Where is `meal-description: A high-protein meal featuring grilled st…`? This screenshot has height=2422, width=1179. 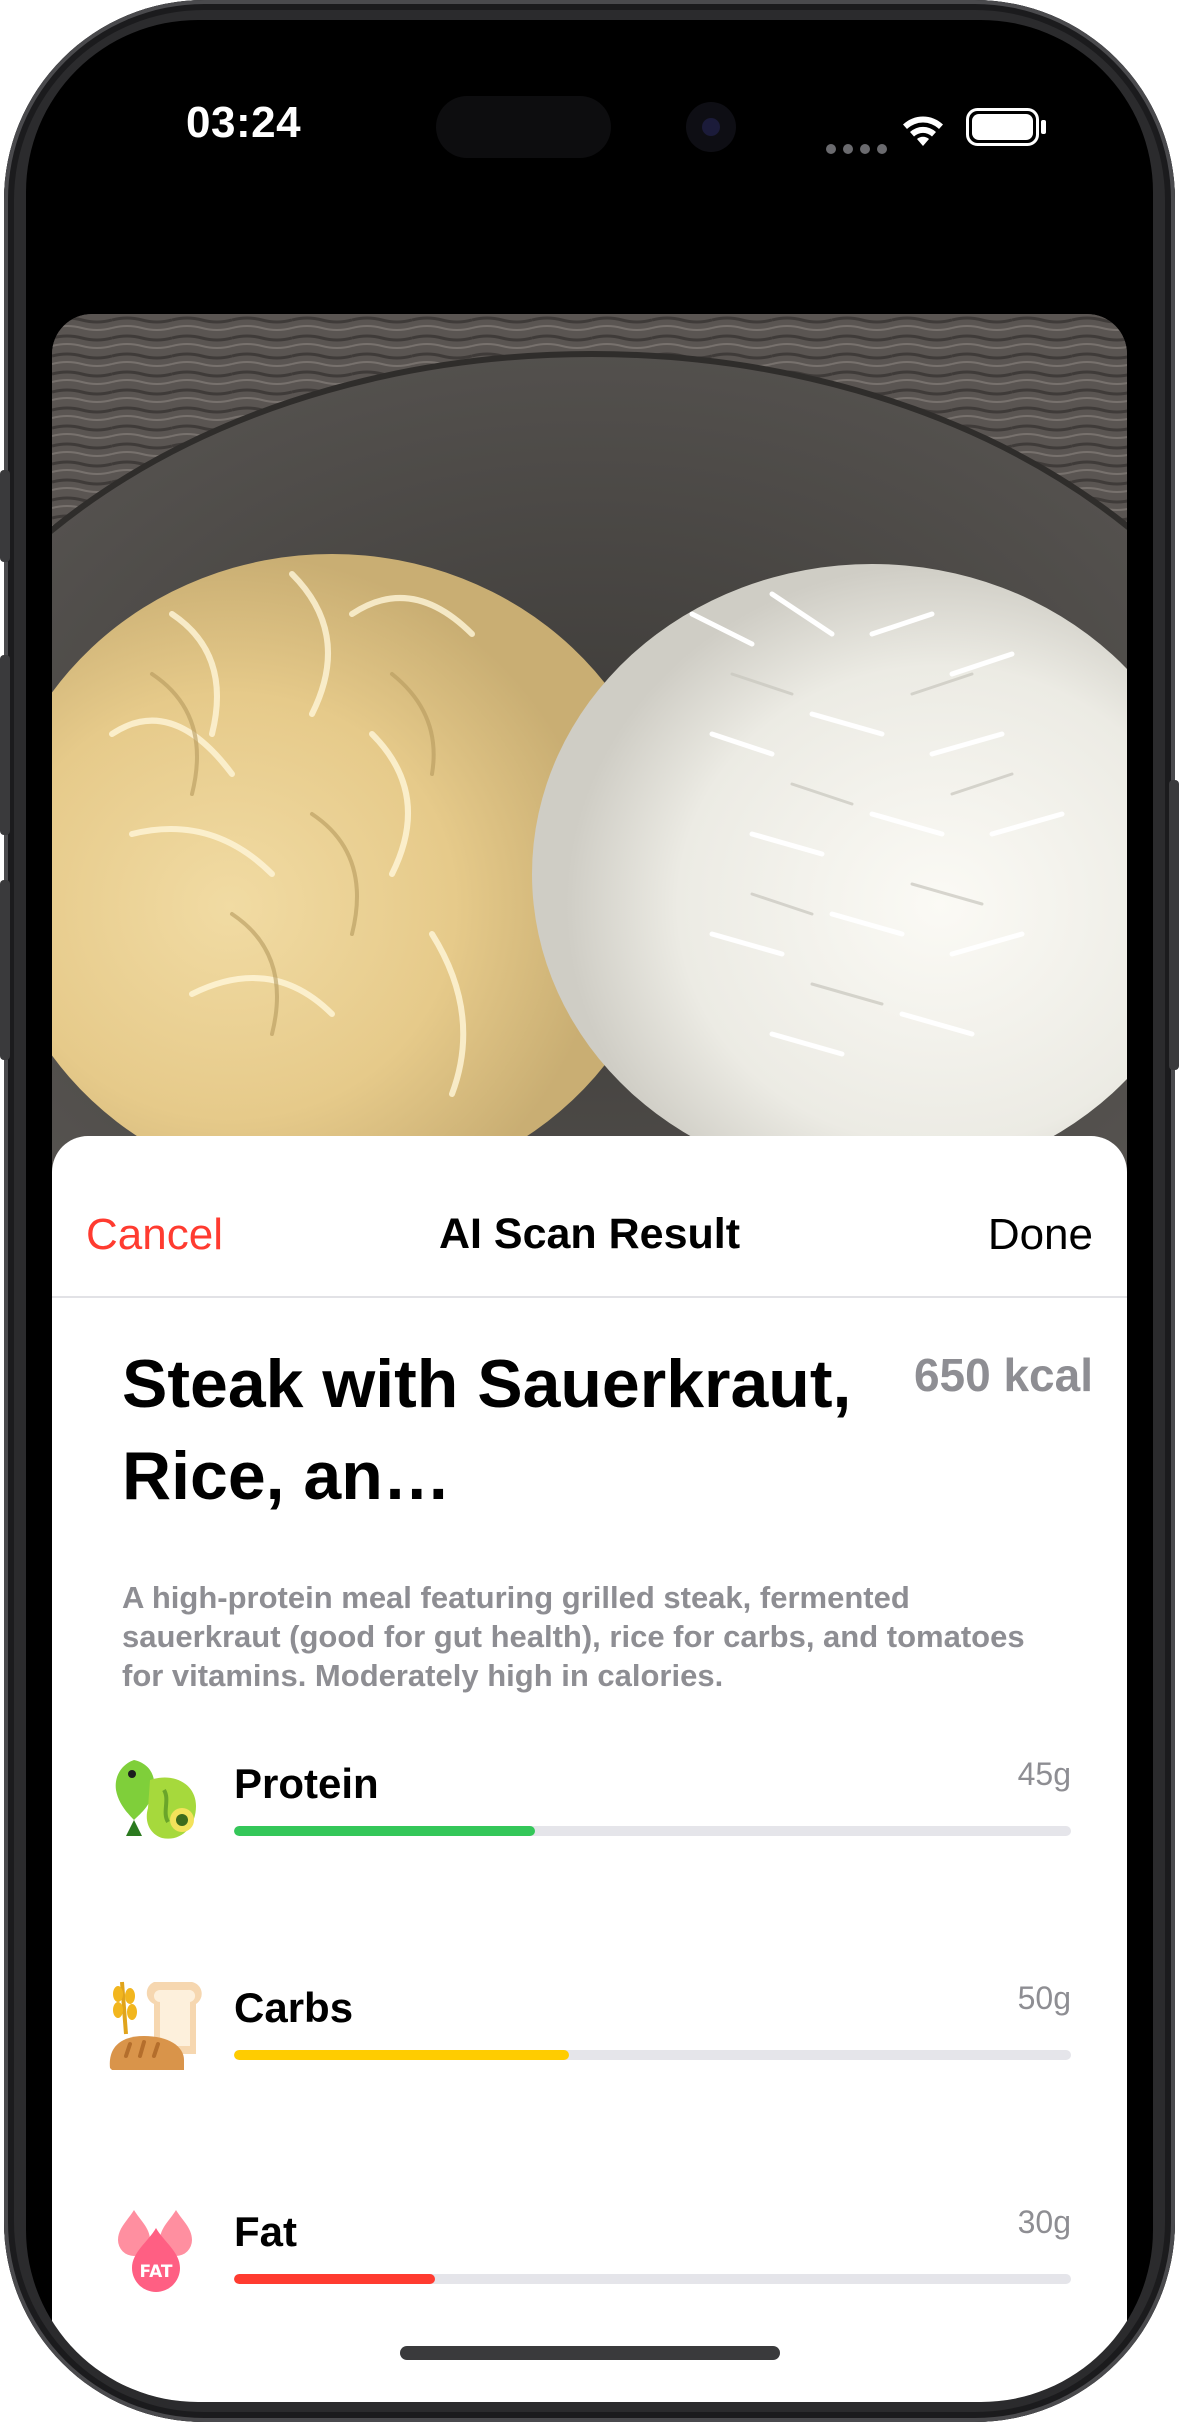 meal-description: A high-protein meal featuring grilled st… is located at coordinates (573, 1636).